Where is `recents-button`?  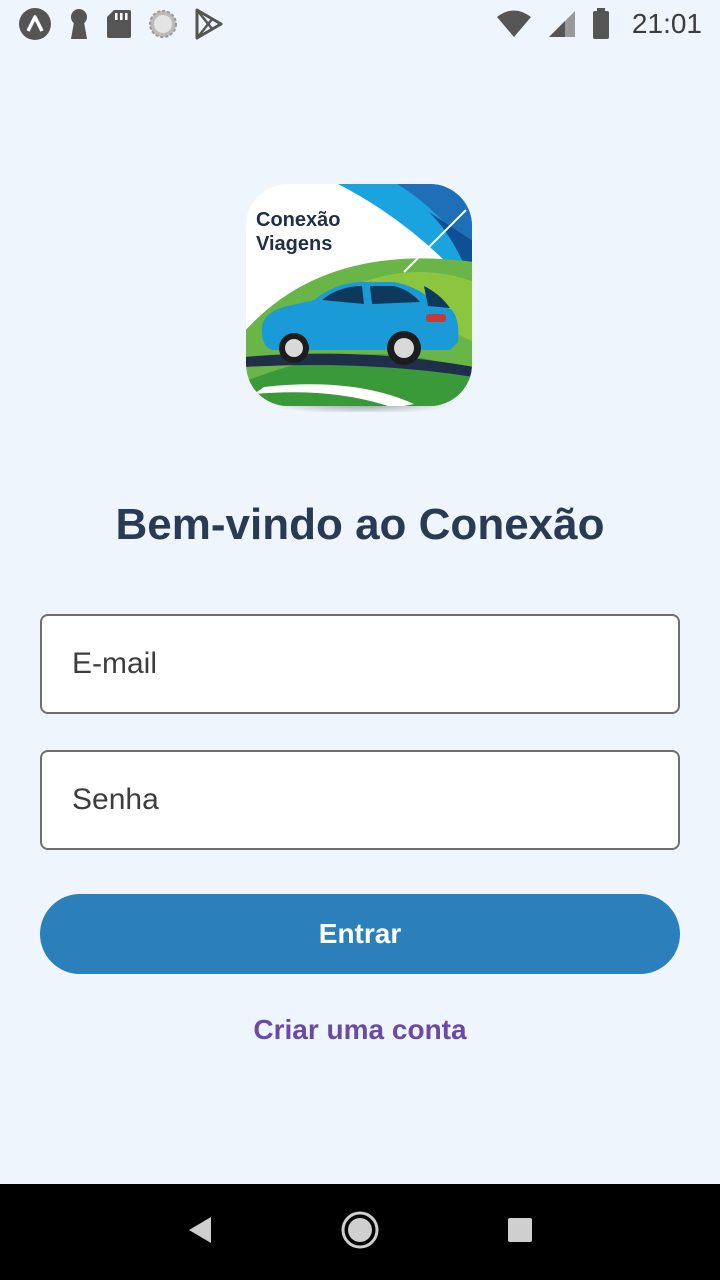
recents-button is located at coordinates (520, 1232).